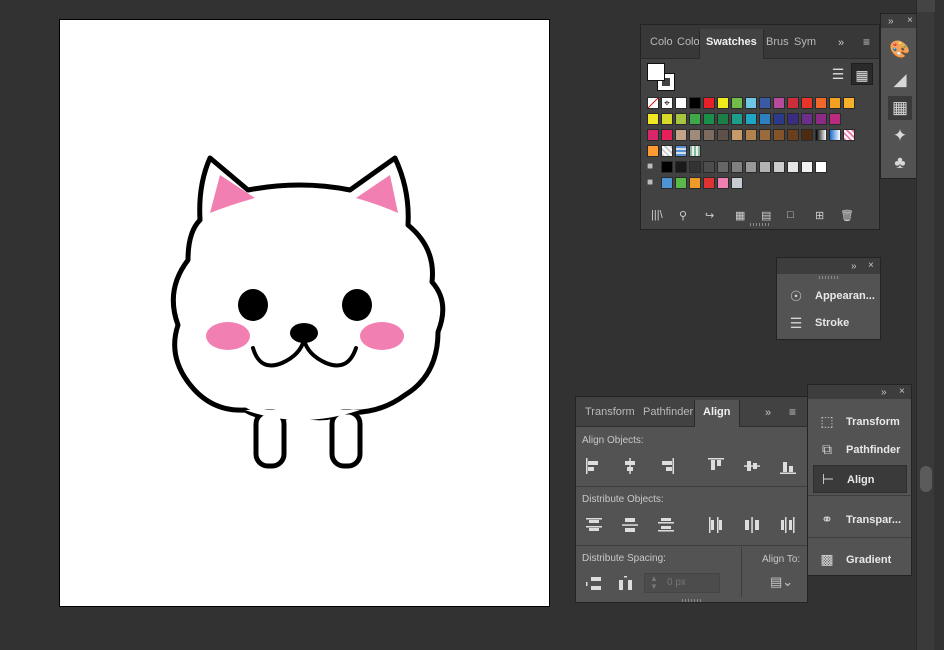 This screenshot has width=944, height=650. What do you see at coordinates (790, 215) in the screenshot?
I see `new-group-folder-icon: □` at bounding box center [790, 215].